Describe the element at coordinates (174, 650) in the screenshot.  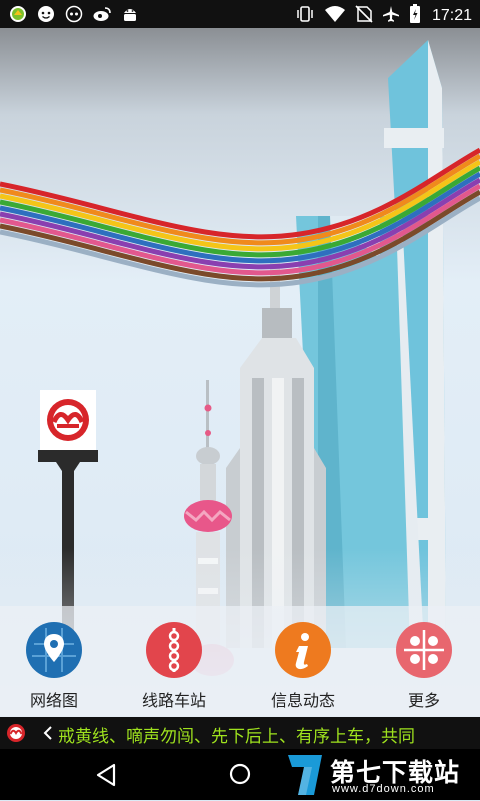
I see `route-line-icon` at that location.